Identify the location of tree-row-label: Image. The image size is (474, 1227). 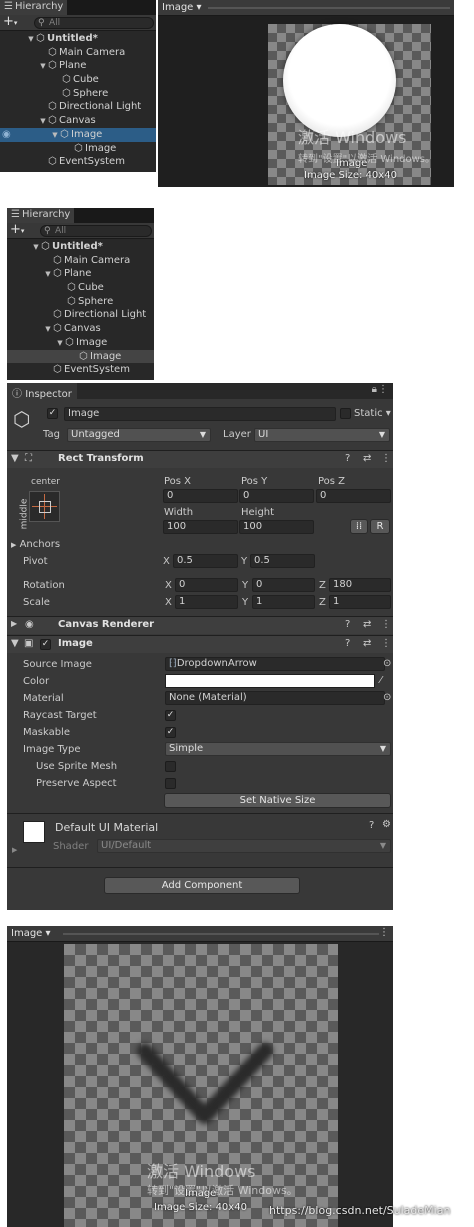
(101, 148).